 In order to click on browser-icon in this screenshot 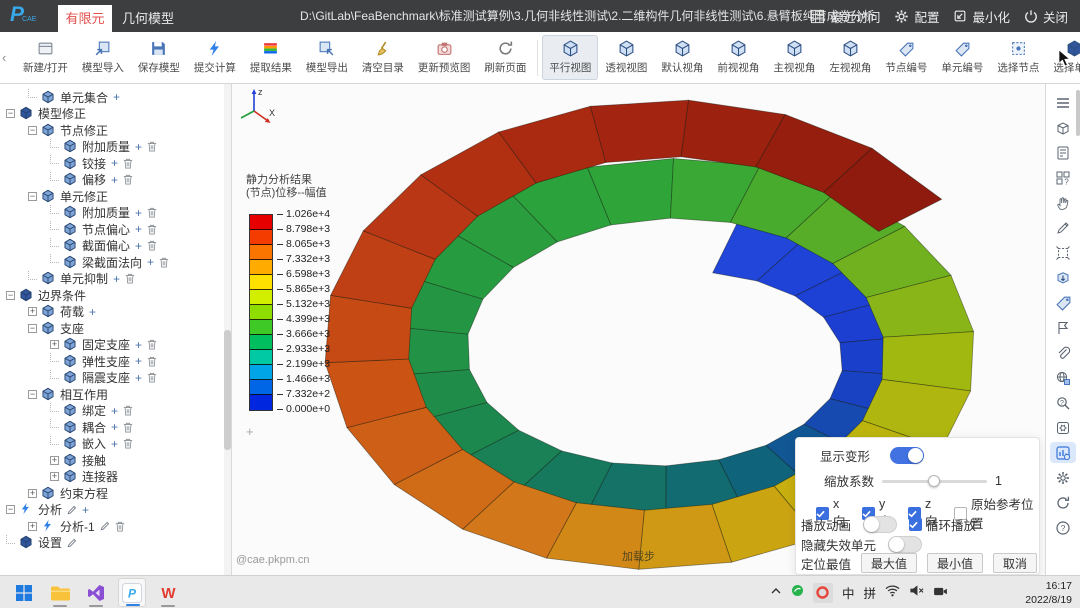, I will do `click(822, 592)`.